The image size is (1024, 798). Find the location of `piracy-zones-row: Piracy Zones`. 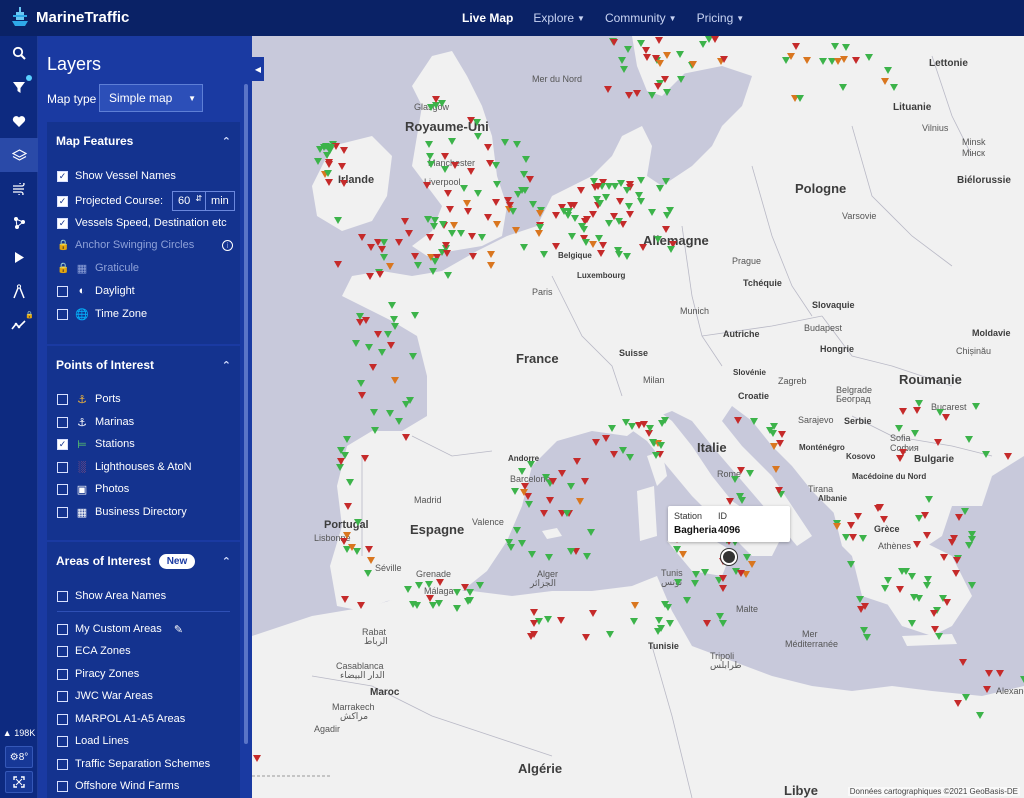

piracy-zones-row: Piracy Zones is located at coordinates (98, 674).